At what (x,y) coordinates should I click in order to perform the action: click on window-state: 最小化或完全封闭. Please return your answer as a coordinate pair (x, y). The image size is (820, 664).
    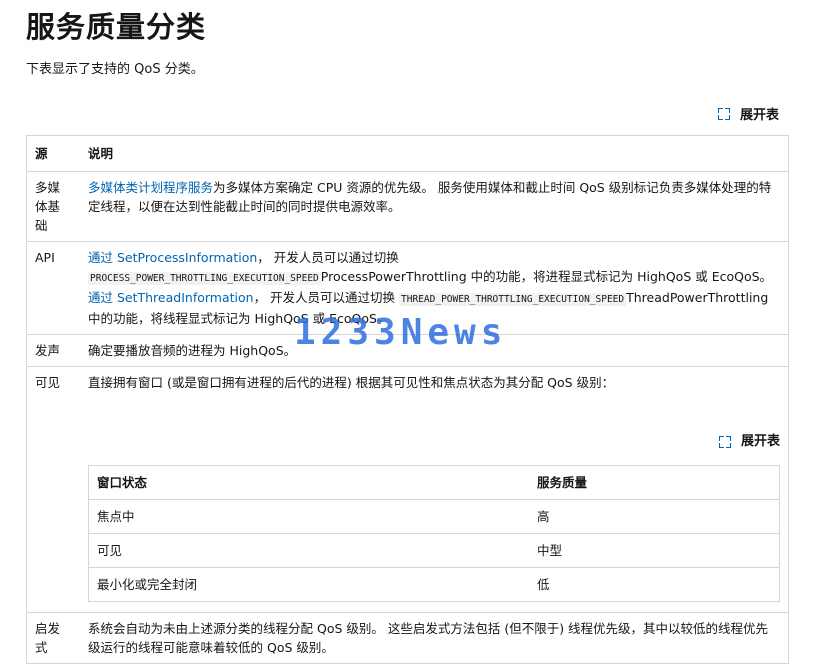
    Looking at the image, I should click on (308, 584).